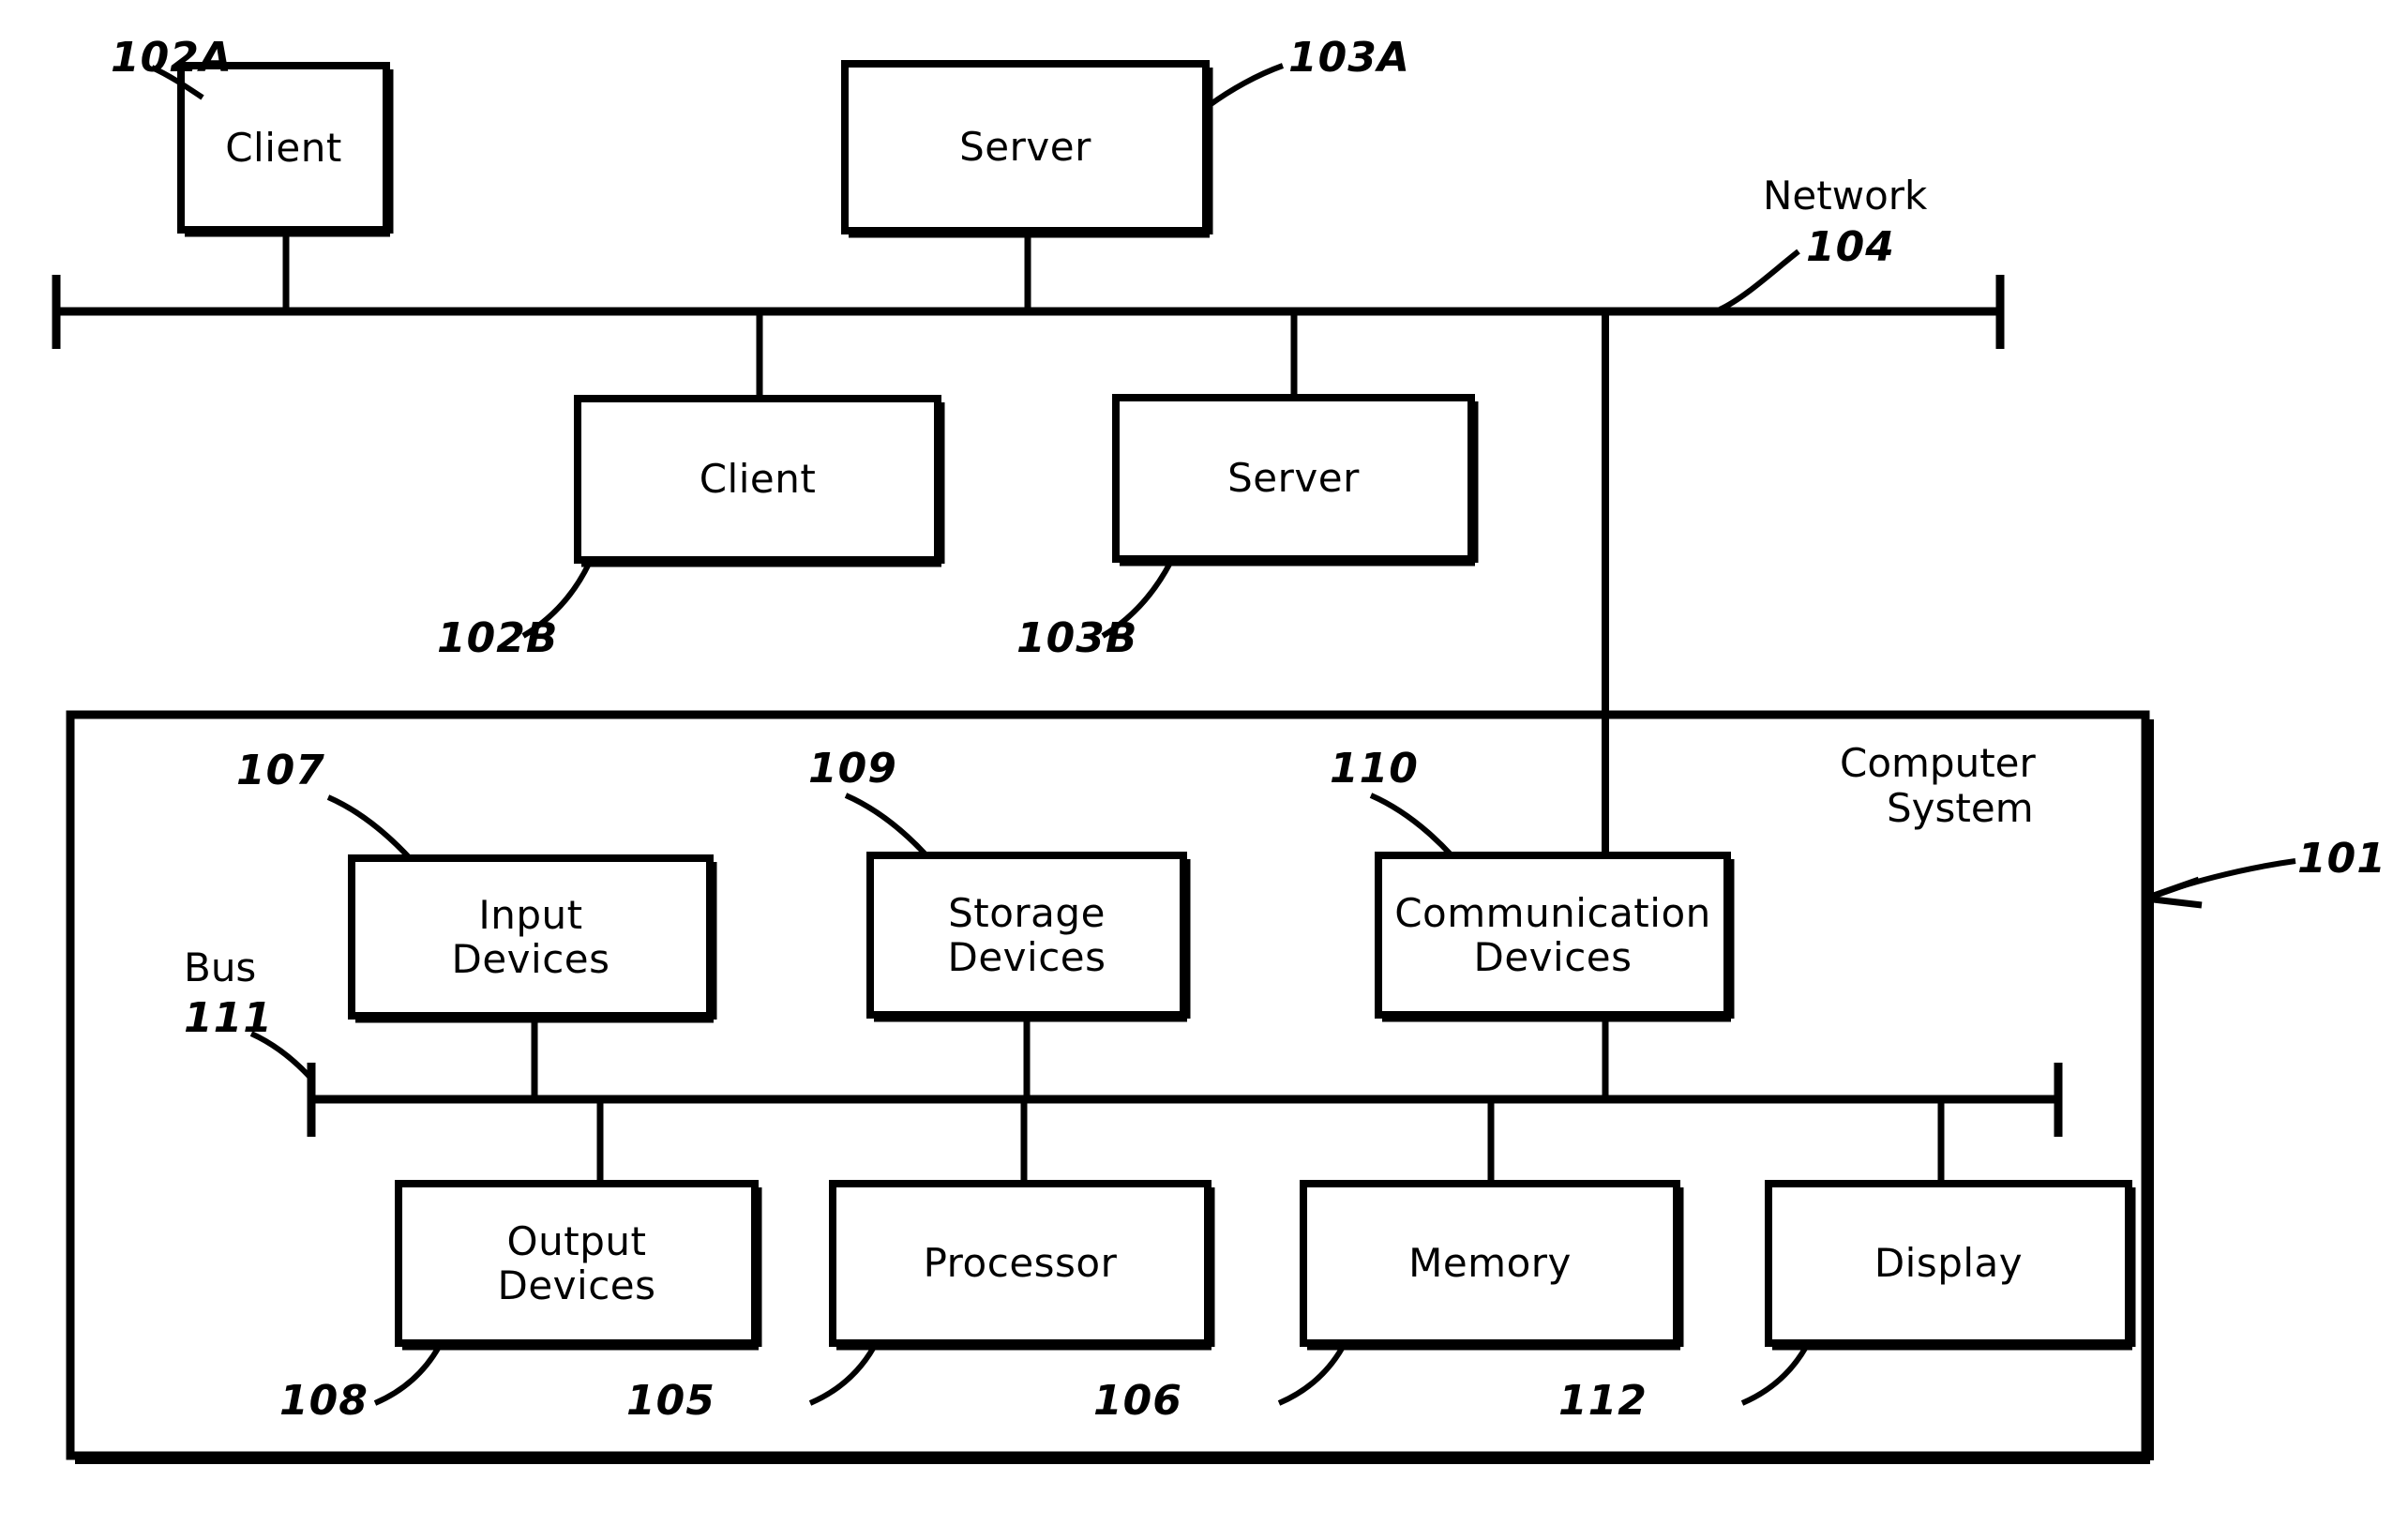  What do you see at coordinates (228, 1018) in the screenshot?
I see `ref-111: 111` at bounding box center [228, 1018].